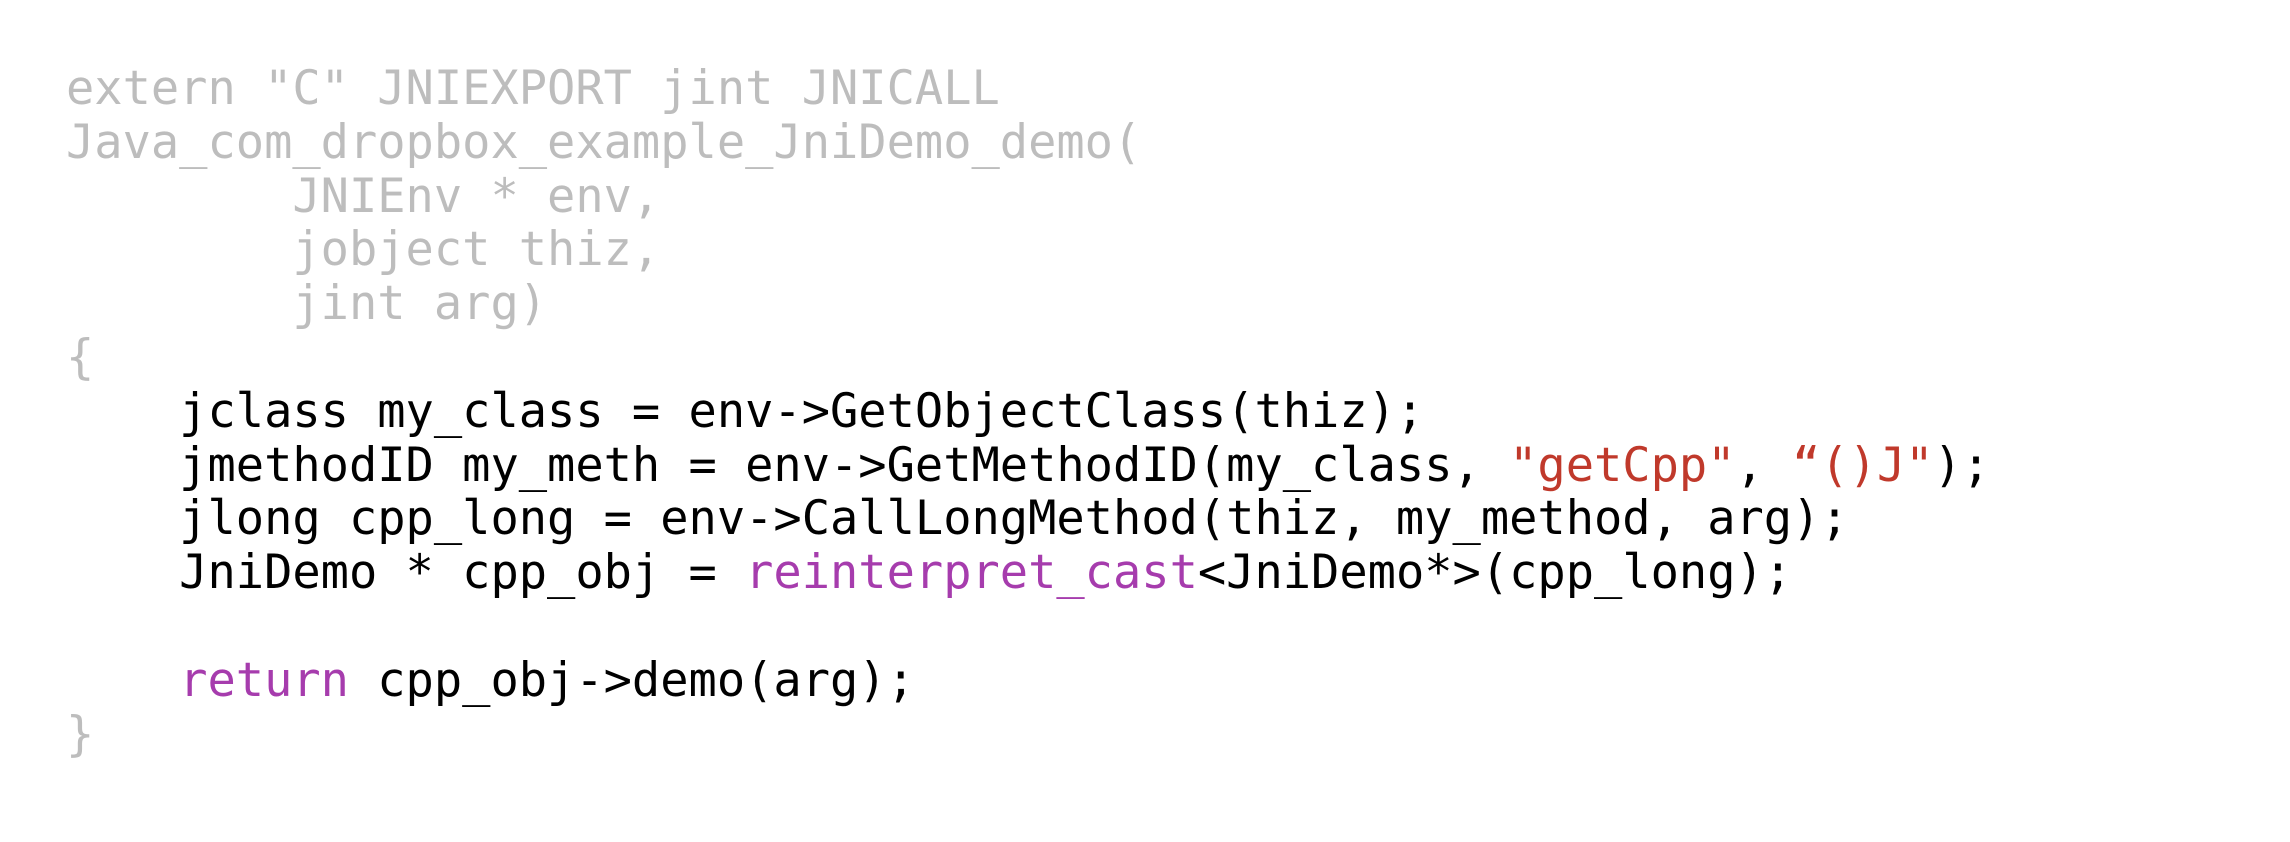 The width and height of the screenshot is (2290, 842). Describe the element at coordinates (264, 680) in the screenshot. I see `keyword: return` at that location.